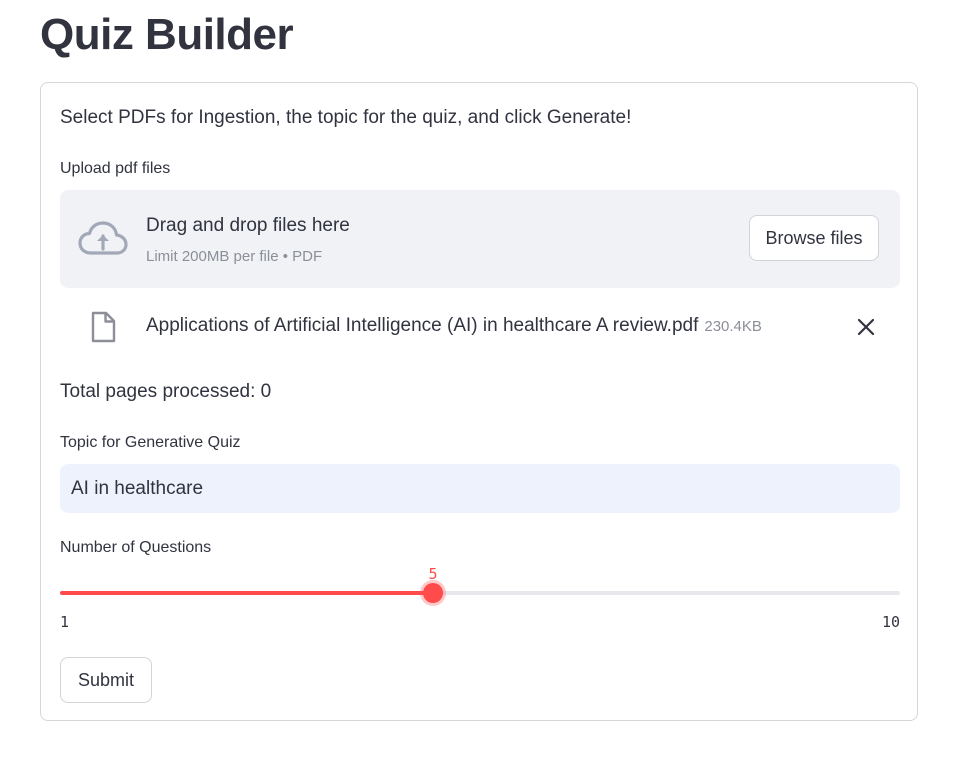  What do you see at coordinates (814, 238) in the screenshot?
I see `browse-files-button: Browse files` at bounding box center [814, 238].